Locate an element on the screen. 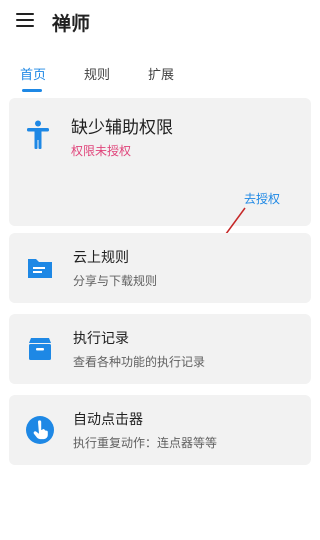 This screenshot has width=320, height=540. touch-icon is located at coordinates (40, 430).